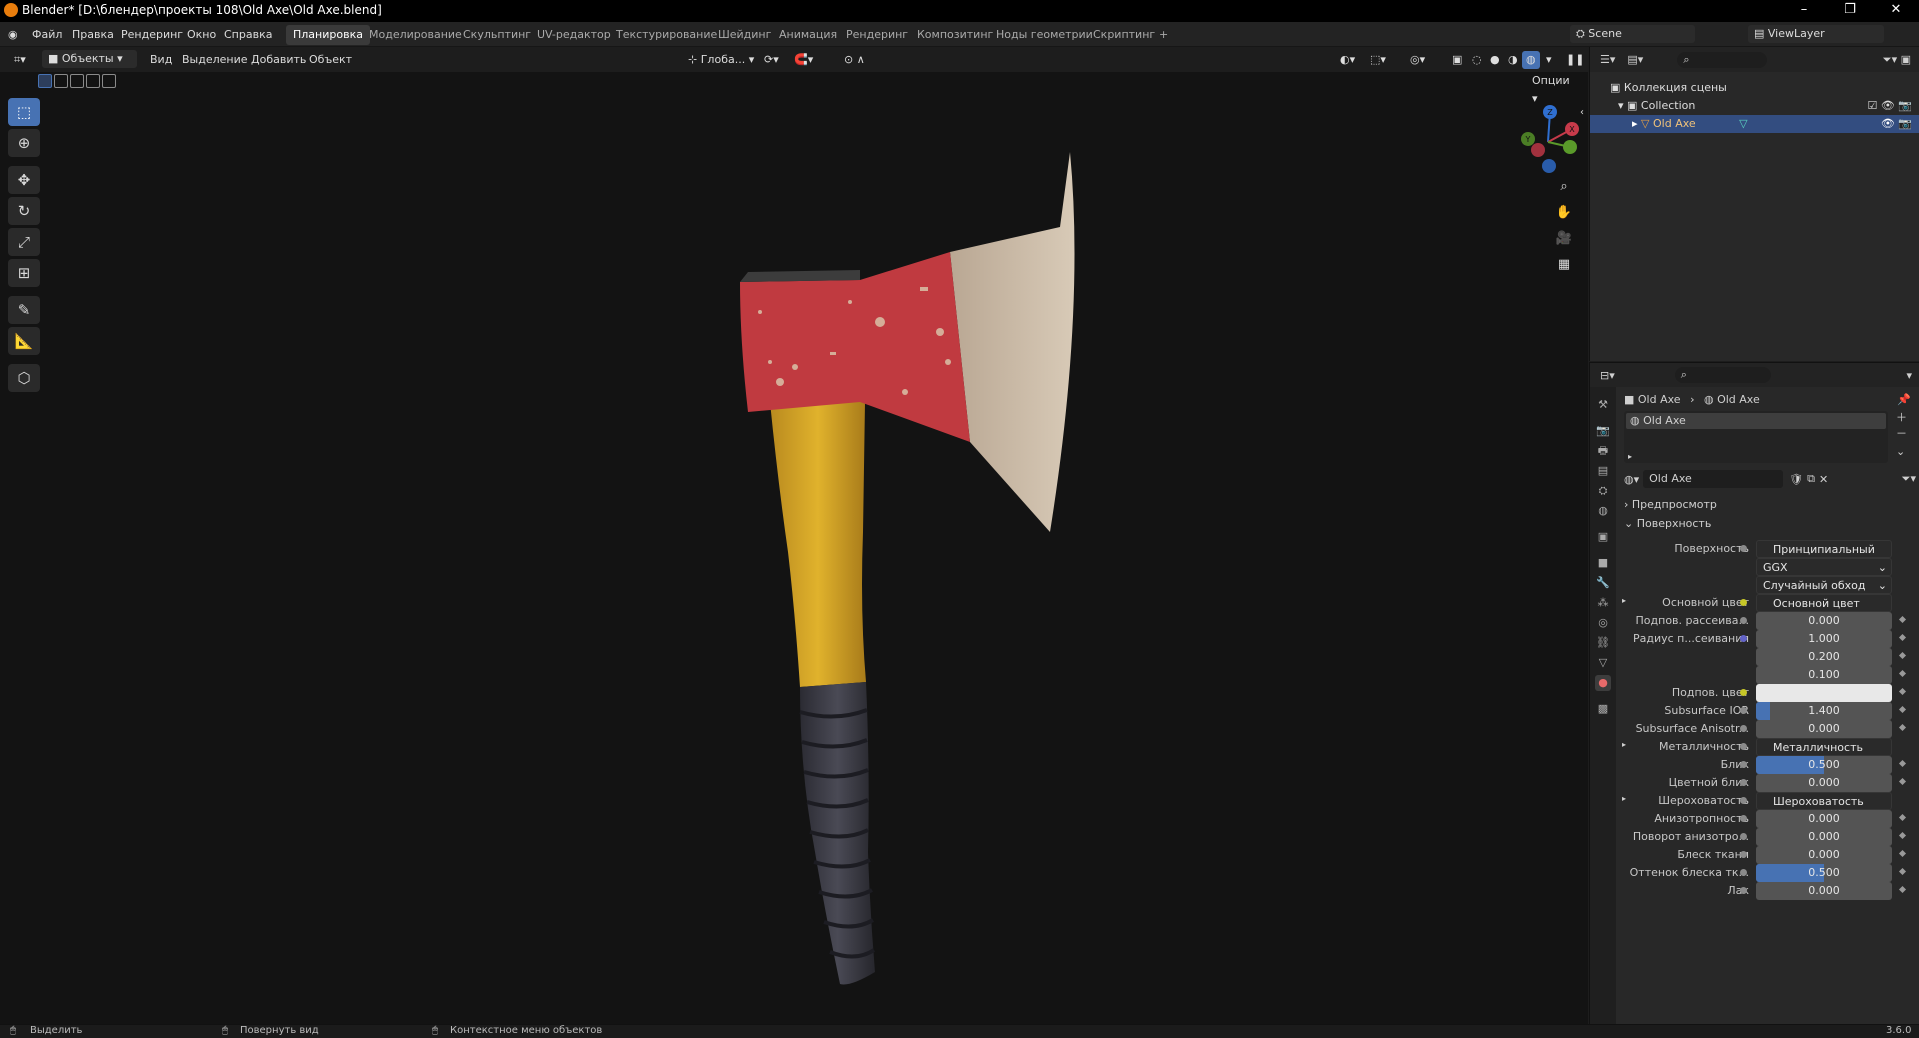 Image resolution: width=1919 pixels, height=1038 pixels. I want to click on property-color-field, so click(1824, 693).